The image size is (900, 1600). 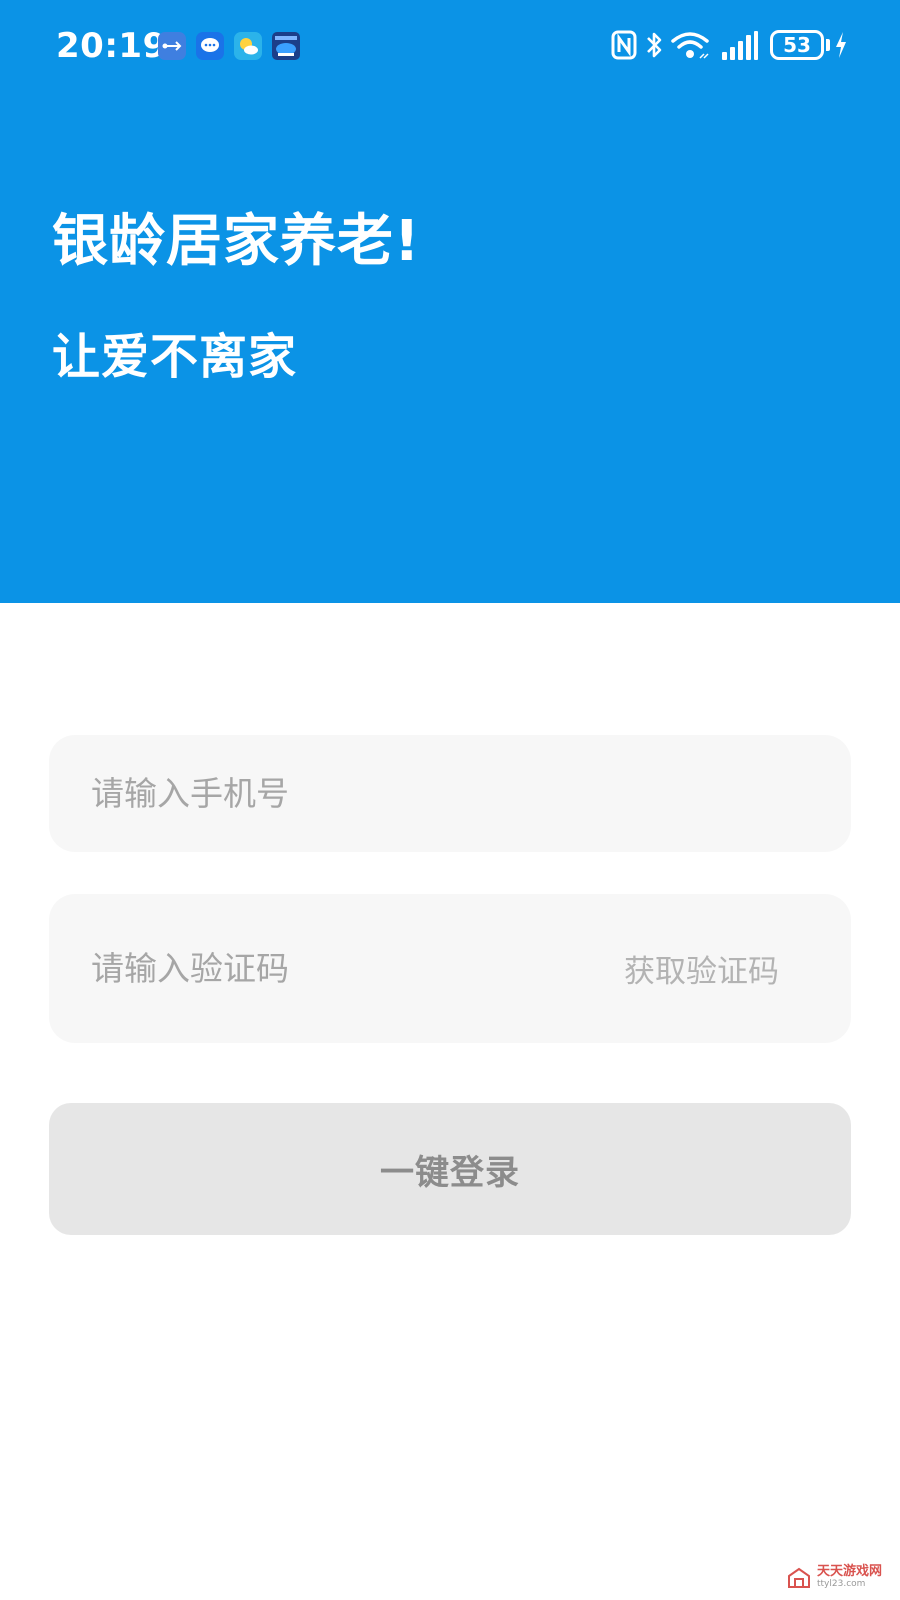 I want to click on battery-icon: 53, so click(x=797, y=45).